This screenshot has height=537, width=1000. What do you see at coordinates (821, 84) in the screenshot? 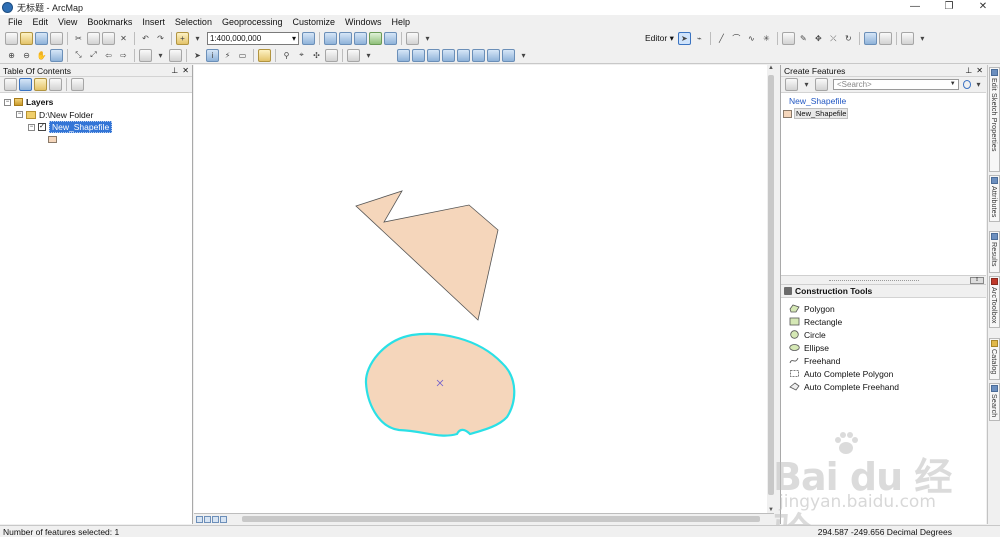
I see `organize-templates-icon` at bounding box center [821, 84].